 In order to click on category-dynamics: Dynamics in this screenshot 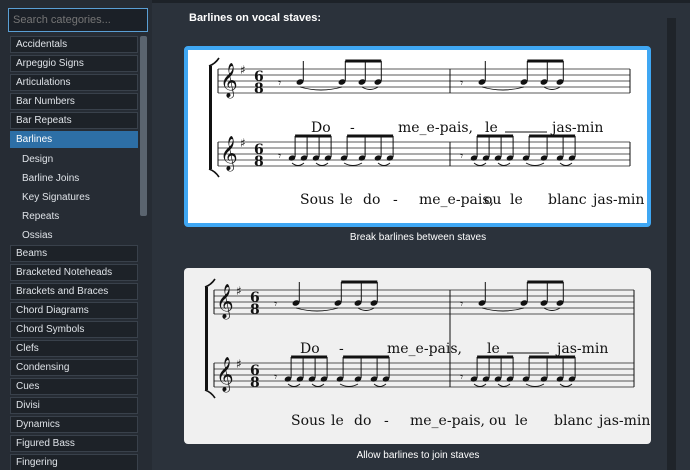, I will do `click(74, 424)`.